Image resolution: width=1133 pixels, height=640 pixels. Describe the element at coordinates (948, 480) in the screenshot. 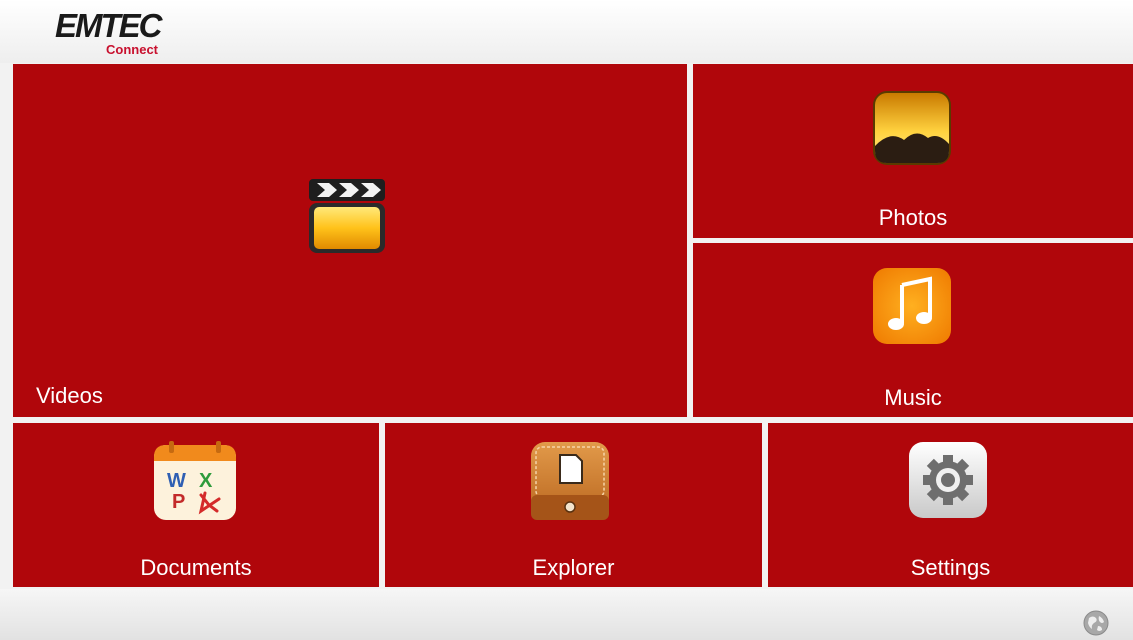

I see `gear-icon` at that location.